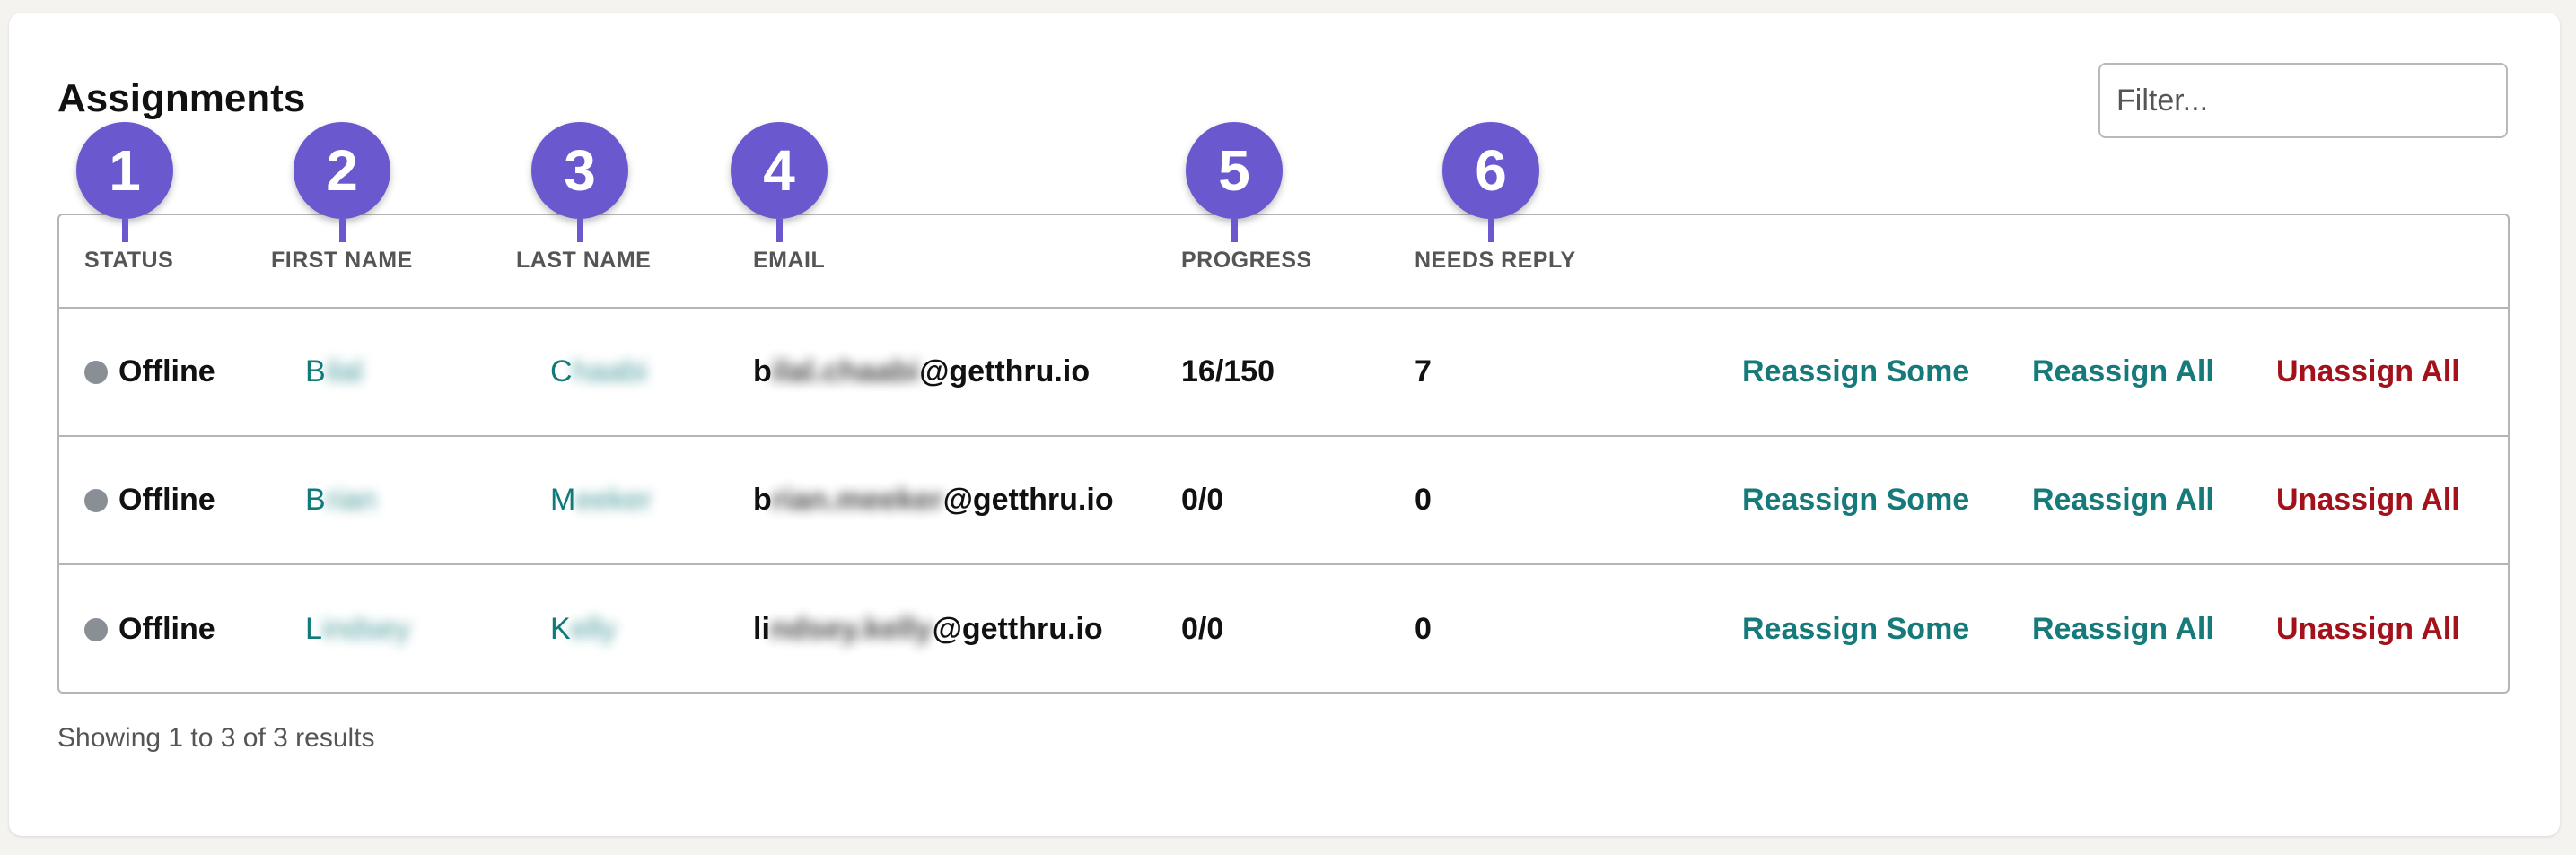 The height and width of the screenshot is (855, 2576). I want to click on last-name-initial: M, so click(563, 500).